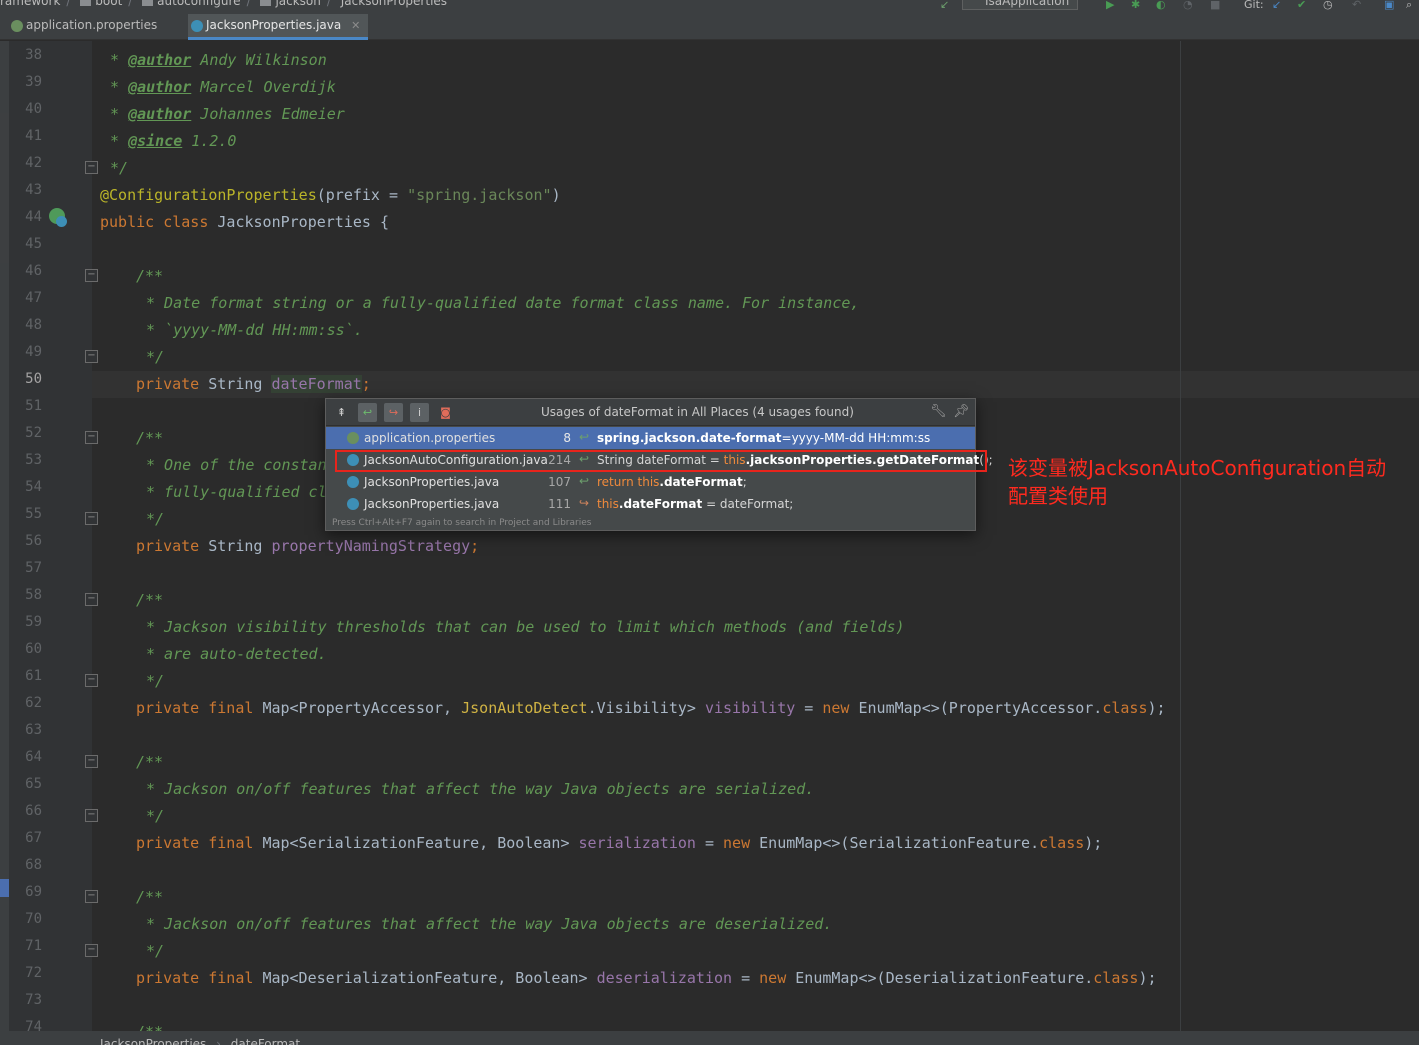  Describe the element at coordinates (33, 352) in the screenshot. I see `line-number: 49` at that location.